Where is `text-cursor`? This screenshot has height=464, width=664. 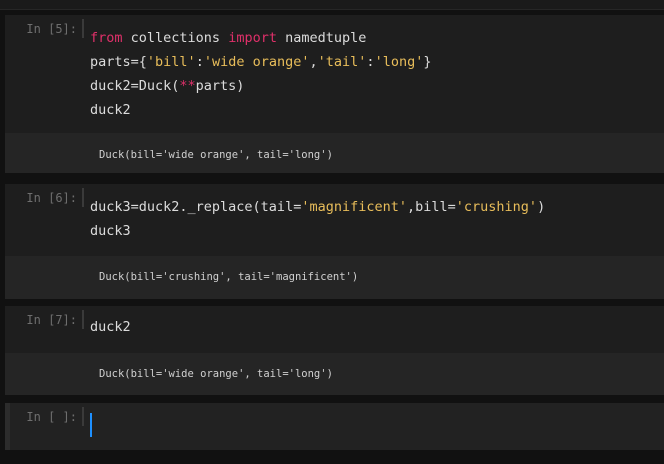
text-cursor is located at coordinates (91, 425).